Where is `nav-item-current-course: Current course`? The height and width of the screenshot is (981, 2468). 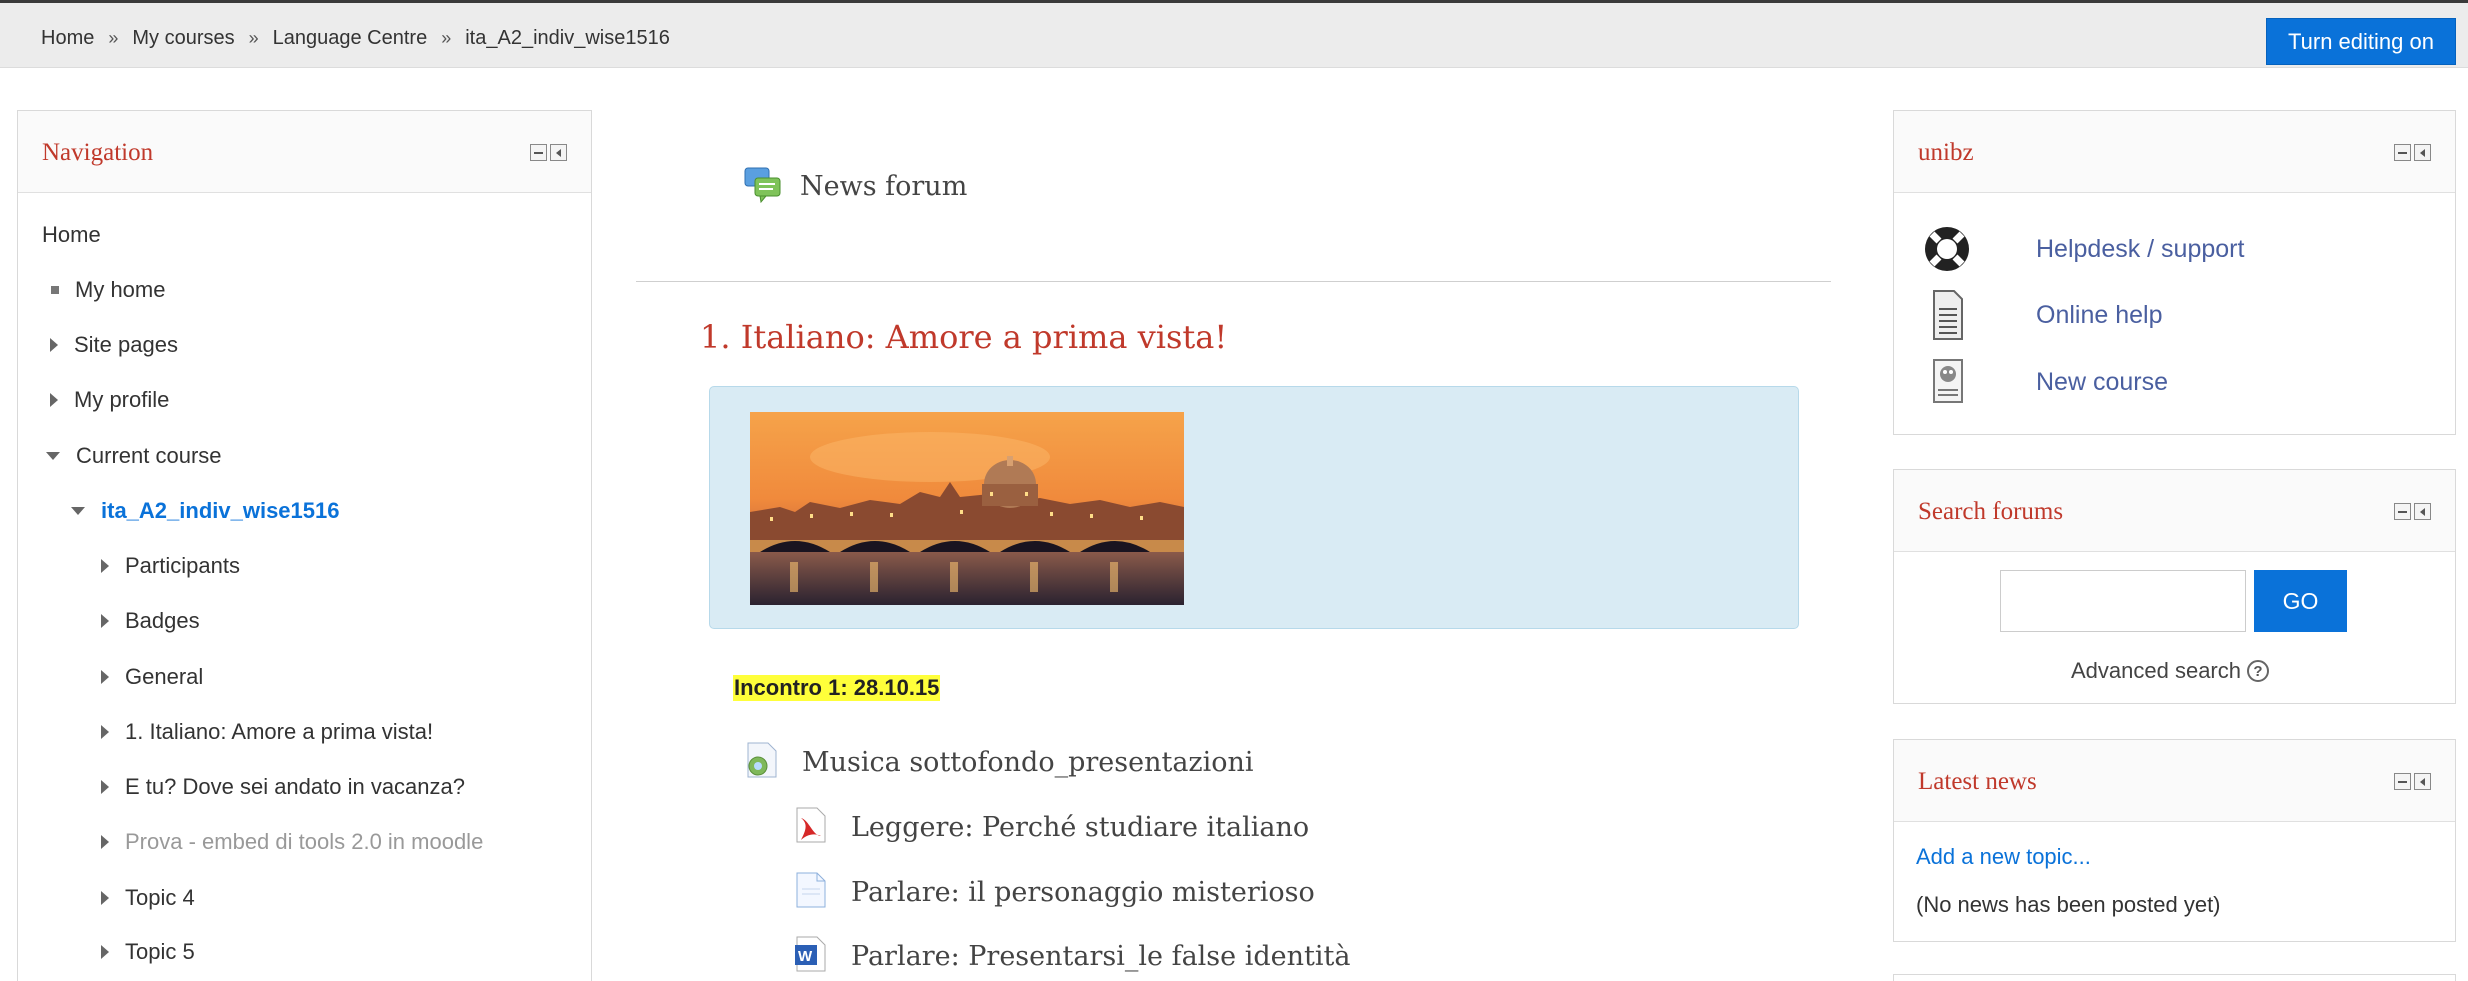 nav-item-current-course: Current course is located at coordinates (134, 456).